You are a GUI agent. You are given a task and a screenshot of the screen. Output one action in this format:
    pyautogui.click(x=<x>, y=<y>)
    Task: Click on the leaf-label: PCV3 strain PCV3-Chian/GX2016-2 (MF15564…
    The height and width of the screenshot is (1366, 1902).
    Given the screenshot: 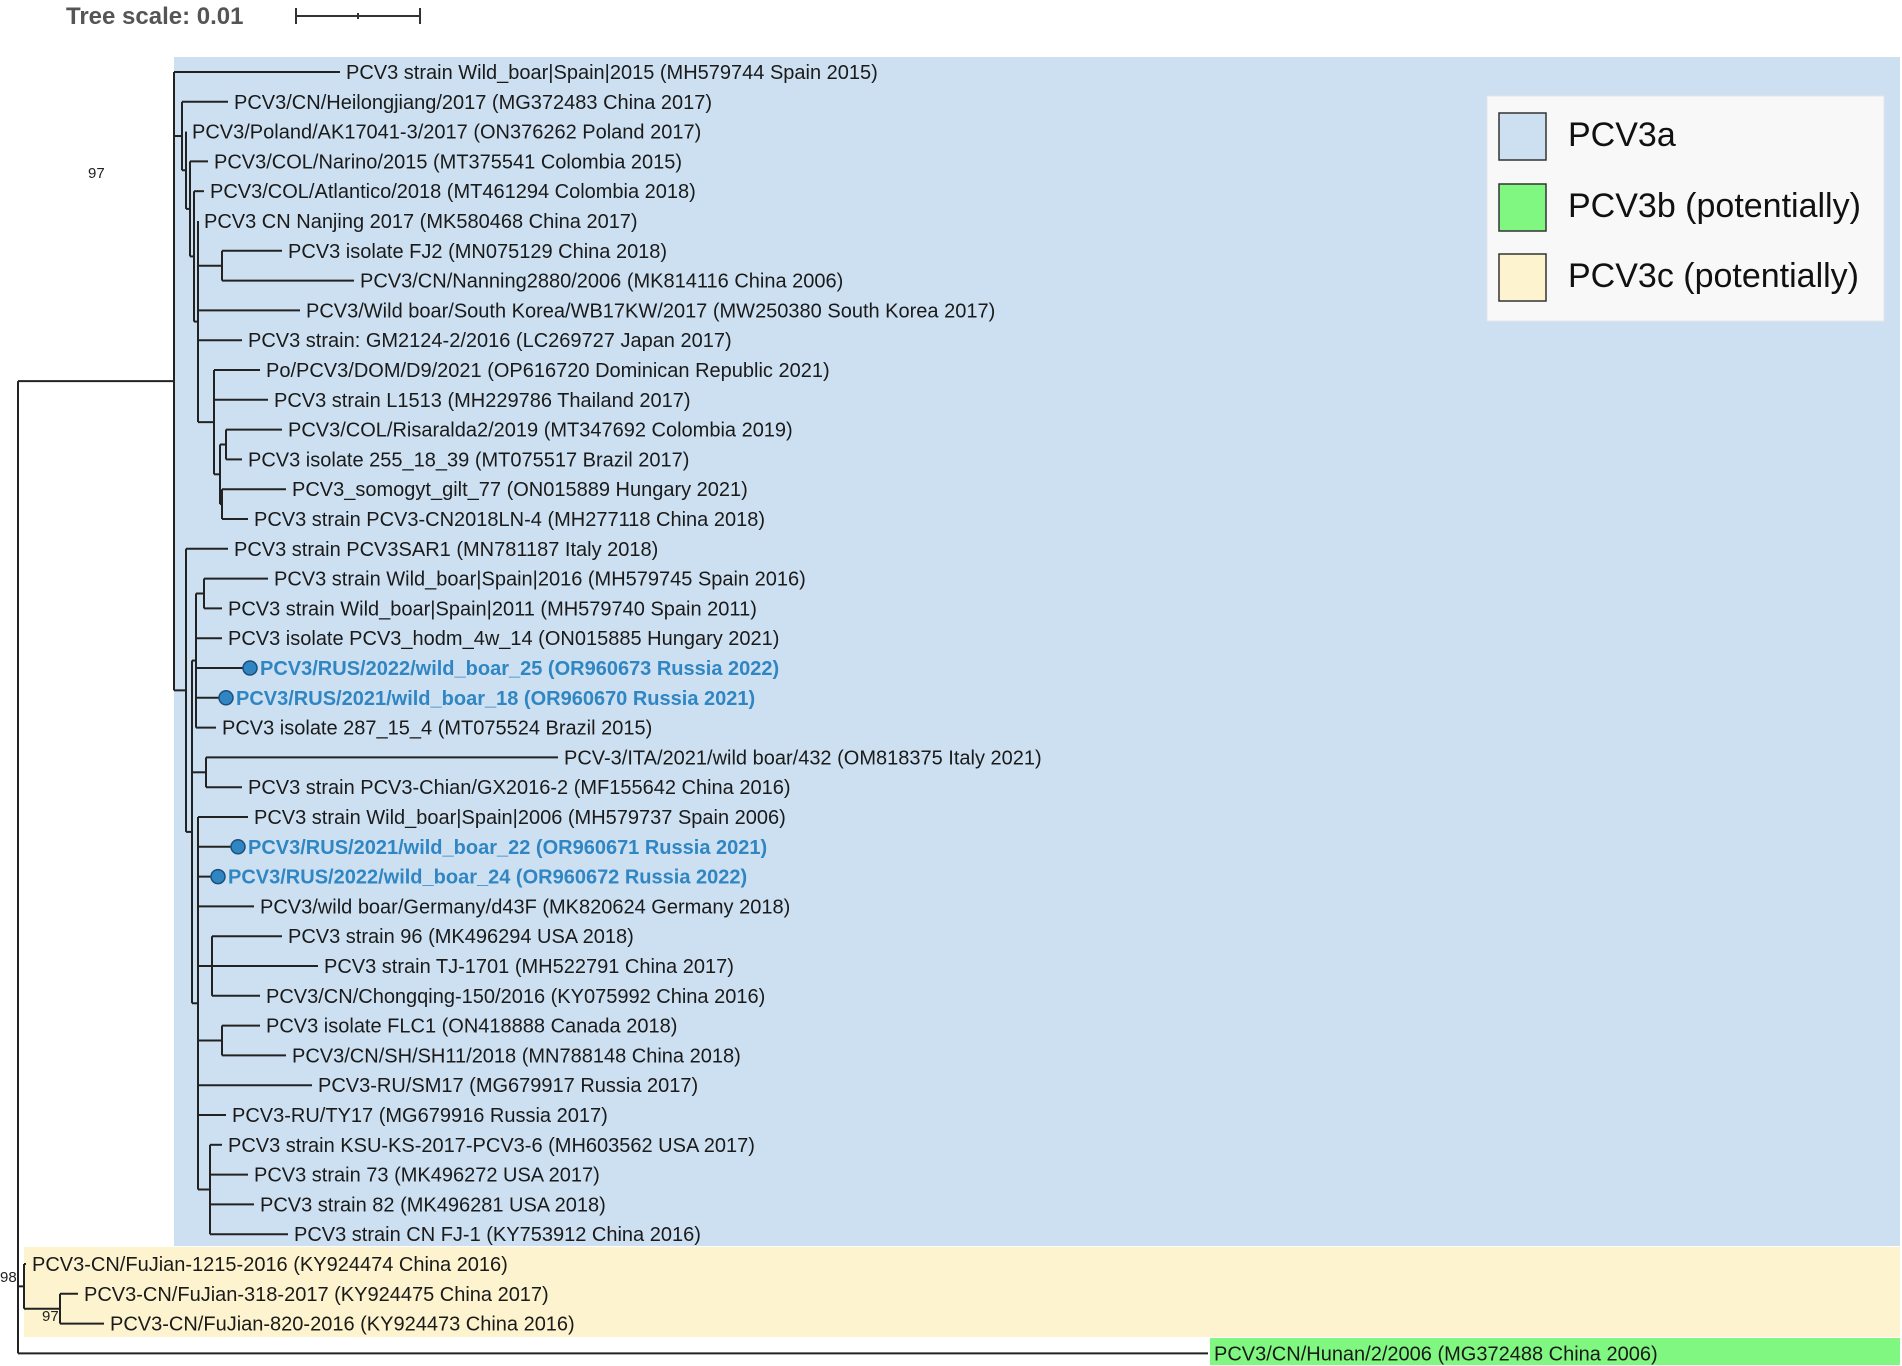 What is the action you would take?
    pyautogui.click(x=519, y=788)
    